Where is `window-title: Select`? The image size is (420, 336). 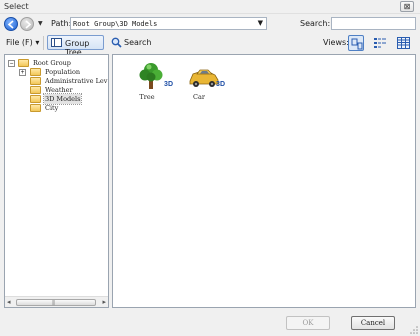 window-title: Select is located at coordinates (16, 6).